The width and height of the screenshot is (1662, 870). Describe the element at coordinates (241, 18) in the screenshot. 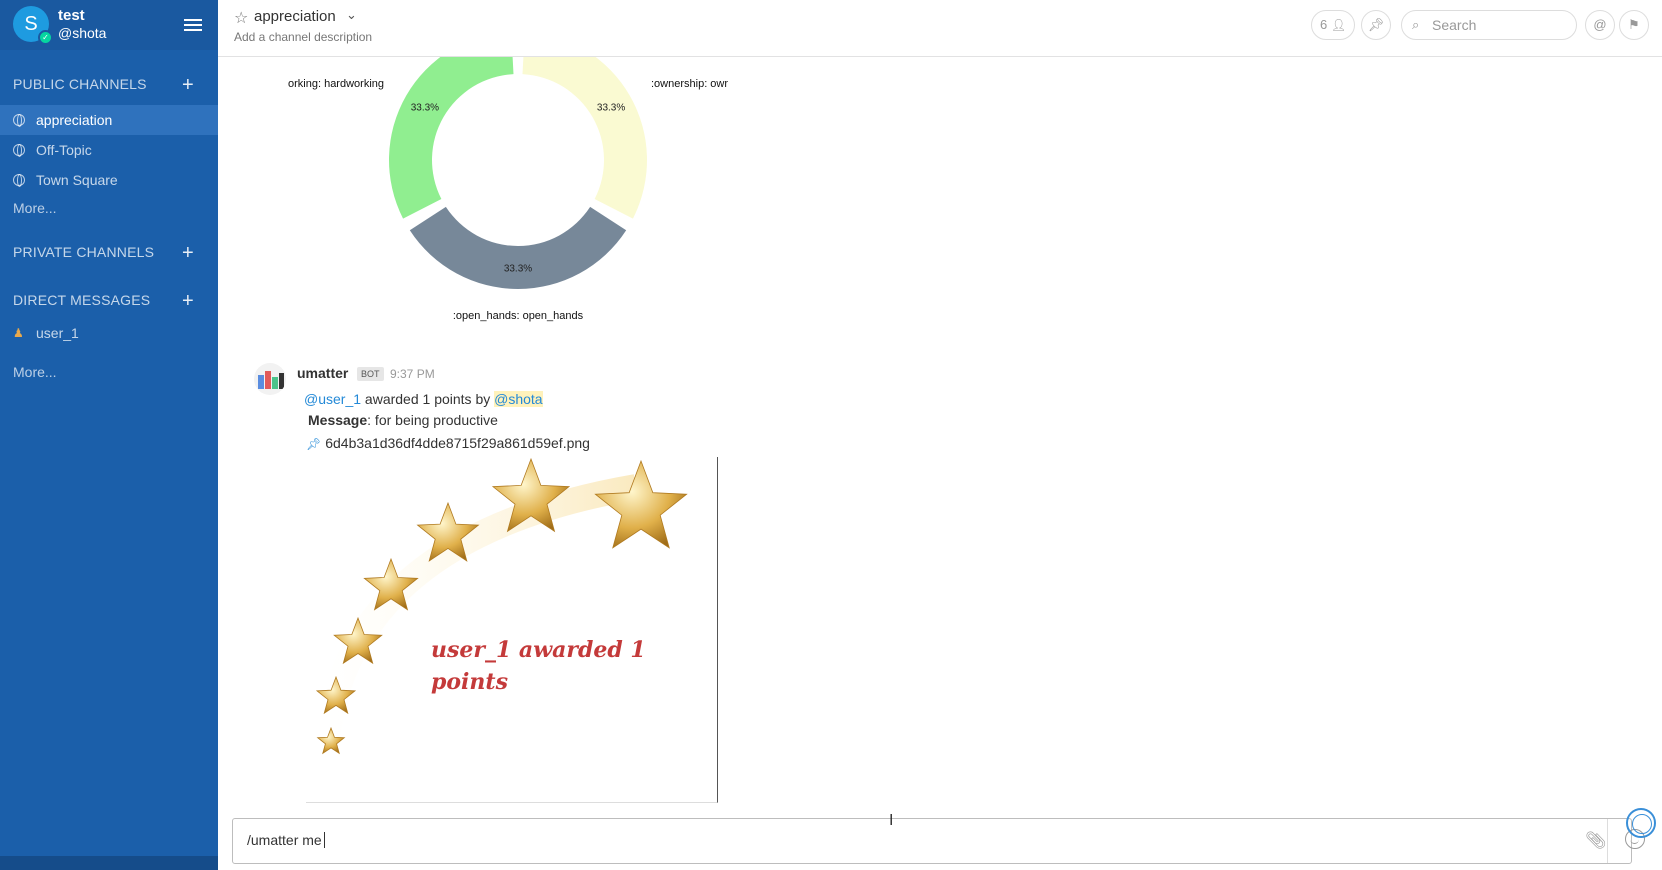

I see `star-icon: ☆` at that location.